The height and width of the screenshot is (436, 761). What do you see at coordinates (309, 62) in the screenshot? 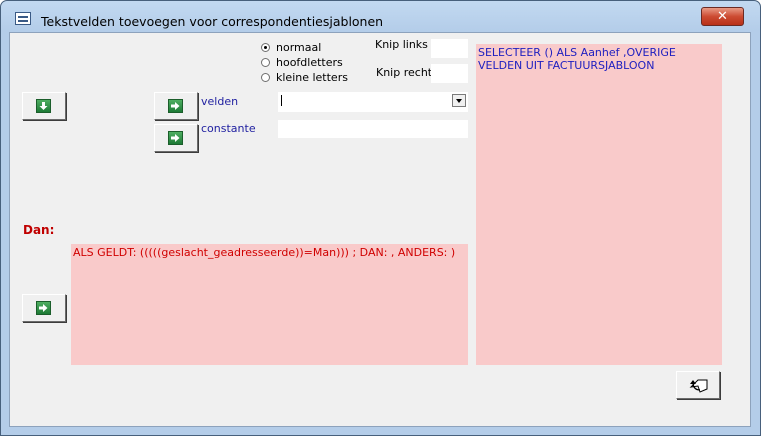
I see `radio-hoofdletters-label: hoofdletters` at bounding box center [309, 62].